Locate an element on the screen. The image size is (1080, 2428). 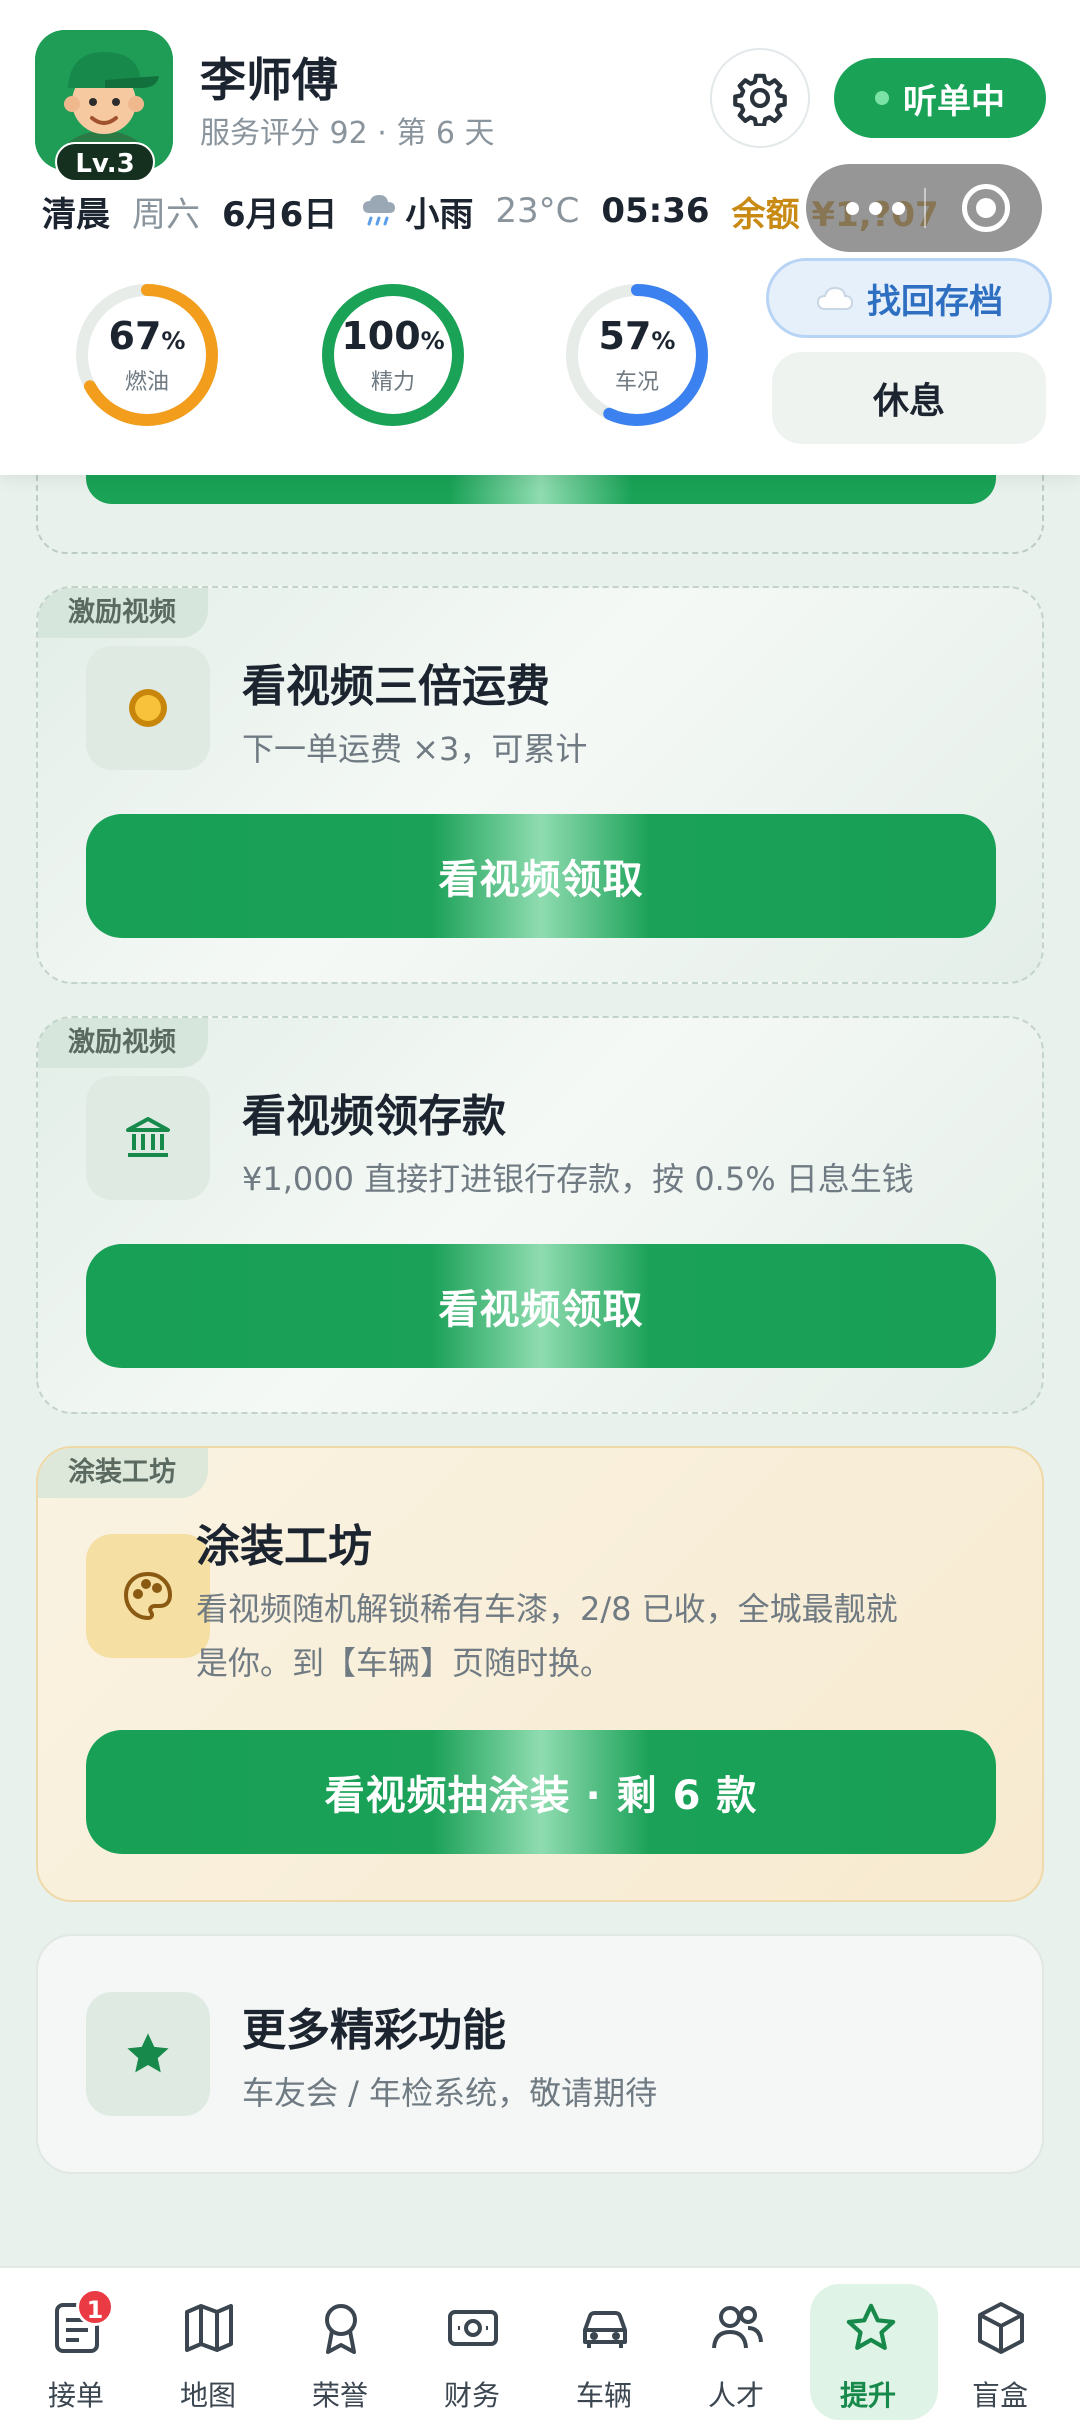
fuel-label: 燃油 is located at coordinates (146, 382).